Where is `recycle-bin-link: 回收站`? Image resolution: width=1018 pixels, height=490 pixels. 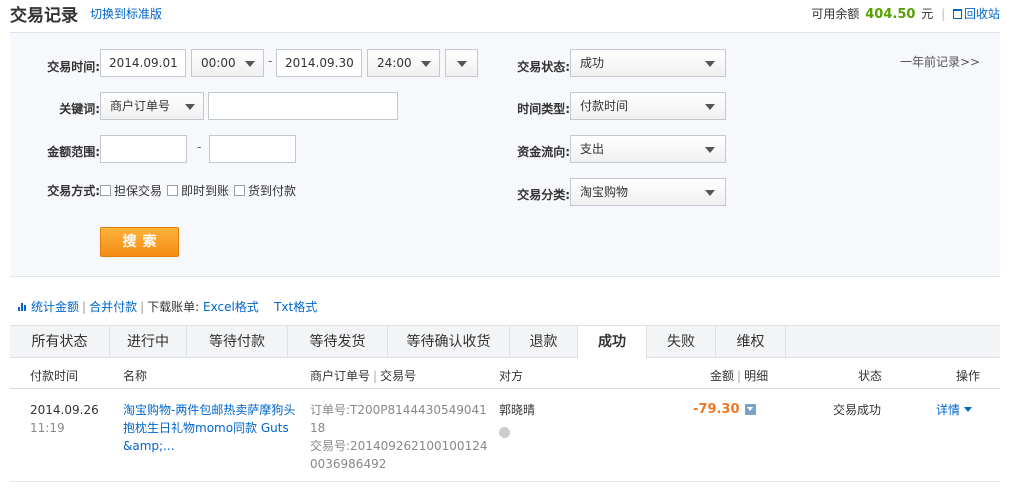
recycle-bin-link: 回收站 is located at coordinates (976, 14).